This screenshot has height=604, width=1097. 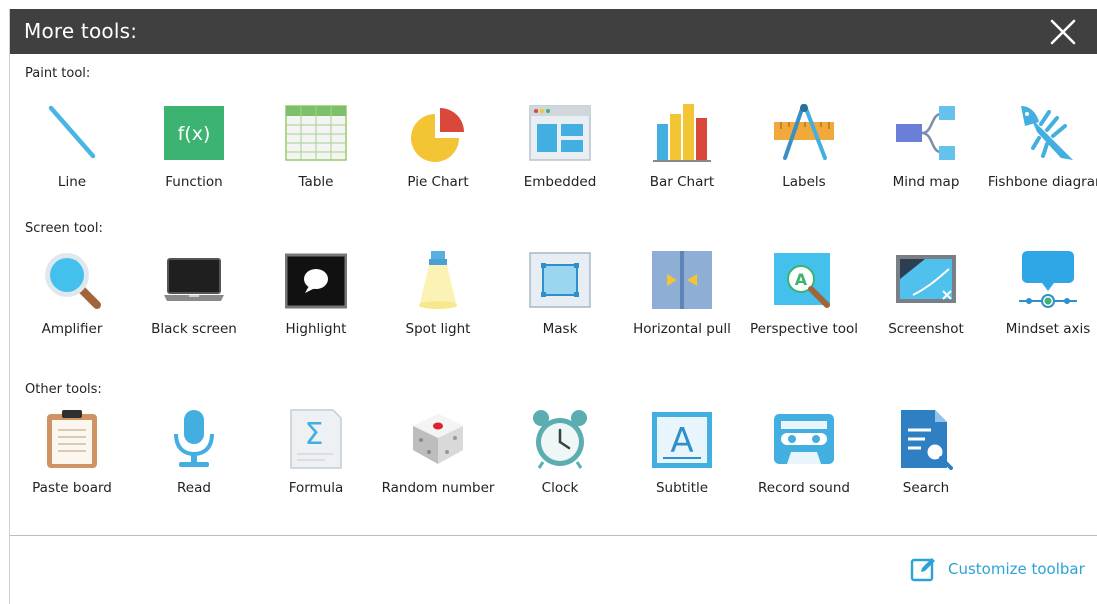 What do you see at coordinates (72, 280) in the screenshot?
I see `magnifier-icon` at bounding box center [72, 280].